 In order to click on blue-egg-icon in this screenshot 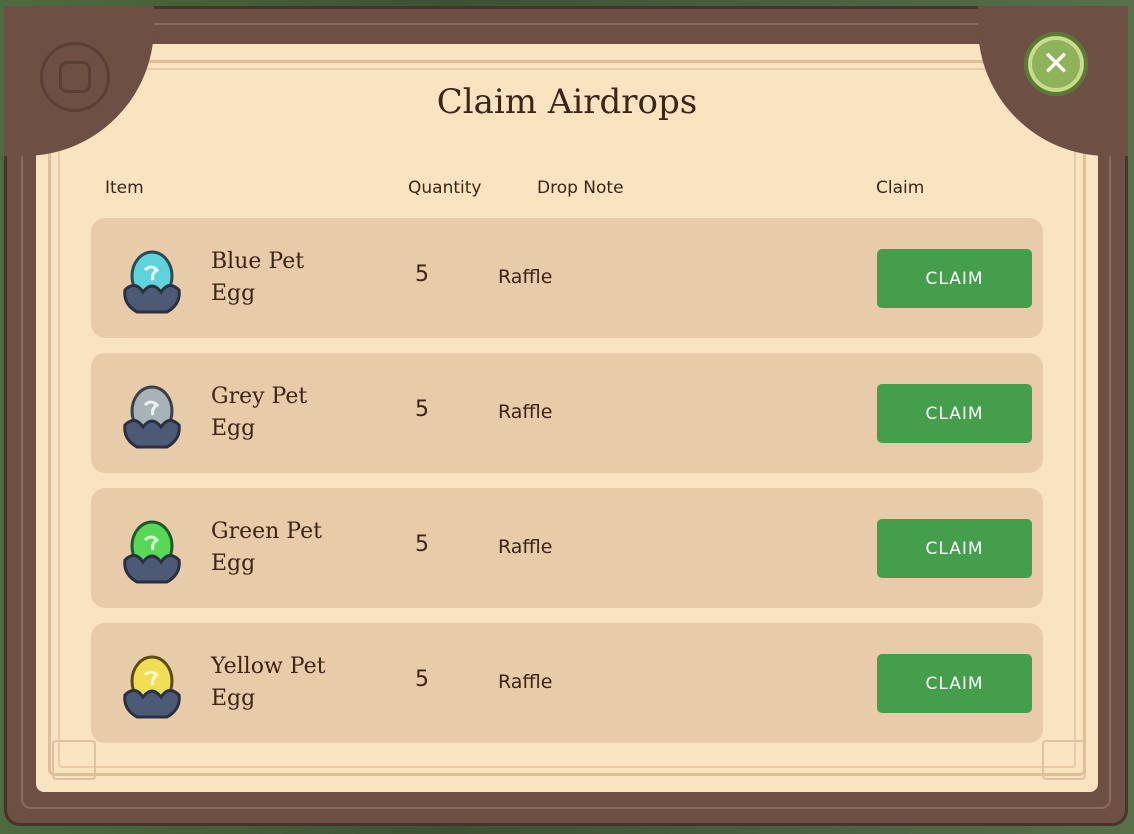, I will do `click(152, 282)`.